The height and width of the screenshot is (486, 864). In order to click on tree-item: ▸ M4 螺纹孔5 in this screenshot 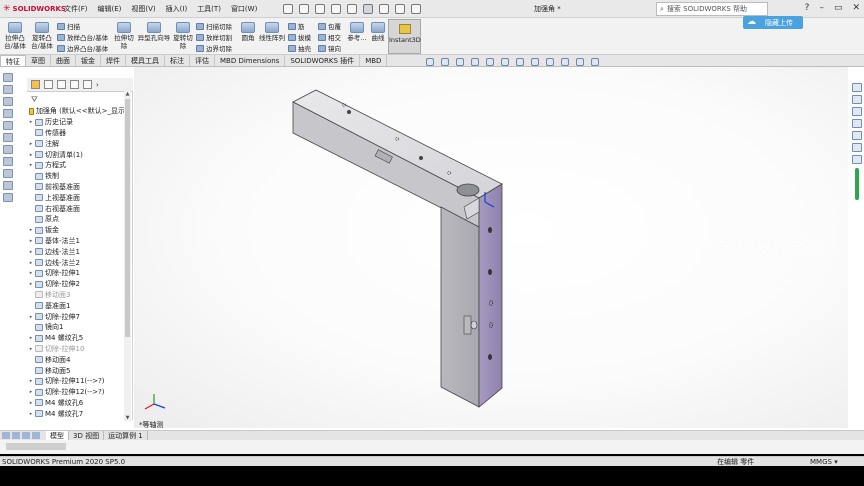, I will do `click(76, 338)`.